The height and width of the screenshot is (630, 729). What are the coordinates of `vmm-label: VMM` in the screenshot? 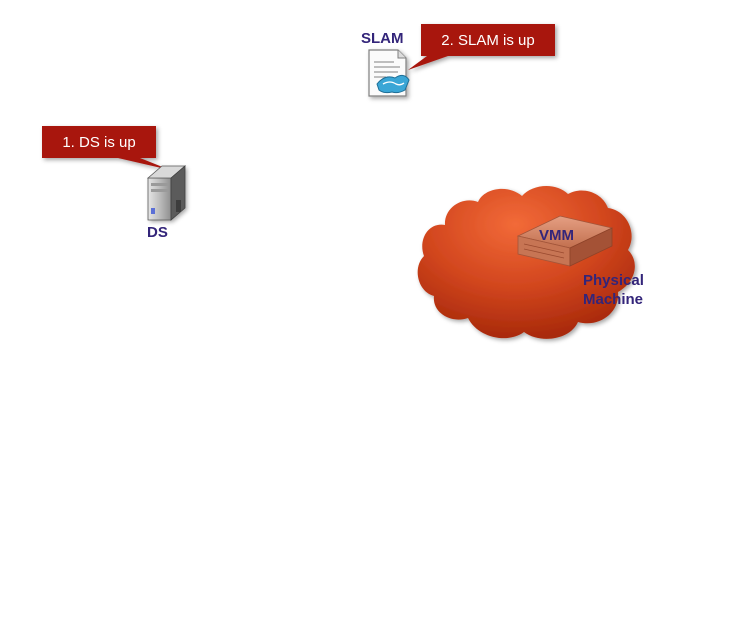 It's located at (556, 235).